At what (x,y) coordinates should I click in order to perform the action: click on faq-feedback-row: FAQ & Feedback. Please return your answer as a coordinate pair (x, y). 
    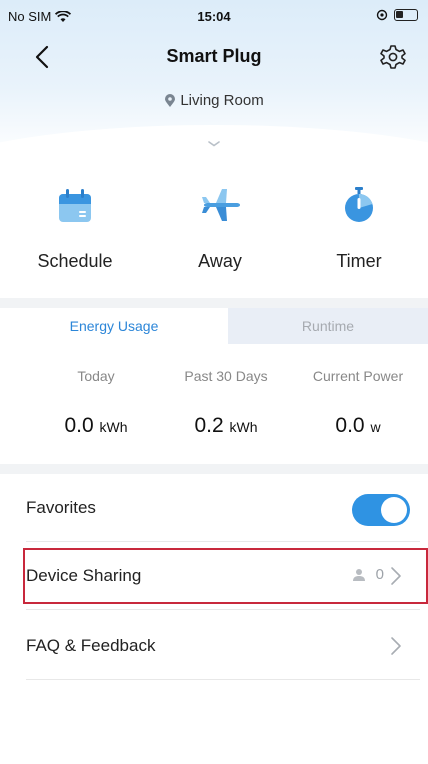
    Looking at the image, I should click on (223, 646).